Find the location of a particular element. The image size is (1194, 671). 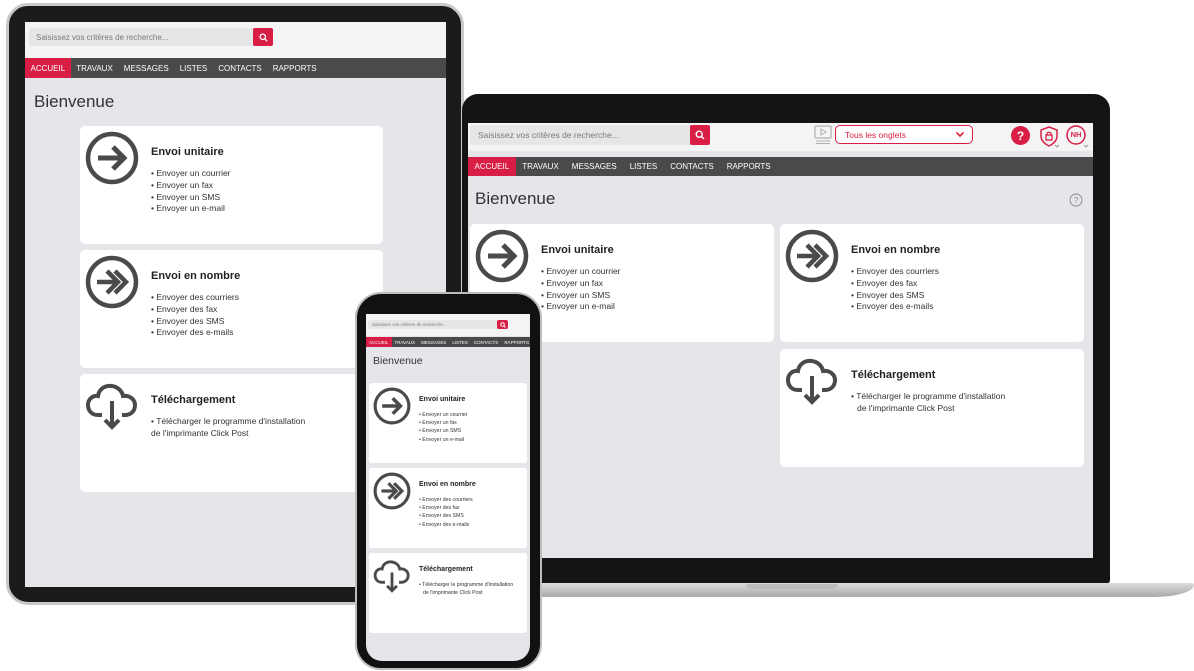

avatar-initials: NH is located at coordinates (1076, 134).